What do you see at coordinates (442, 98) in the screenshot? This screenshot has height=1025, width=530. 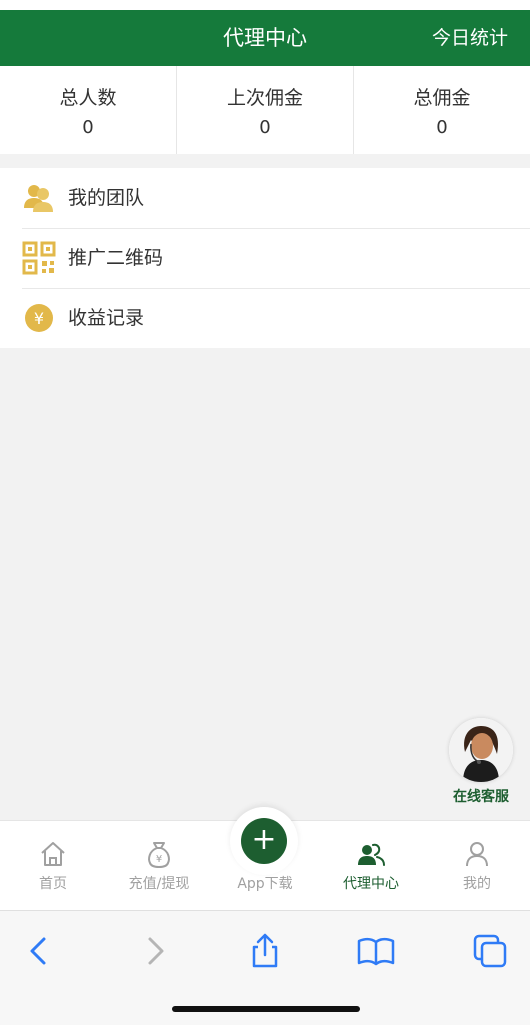 I see `stat-label: 总佣金` at bounding box center [442, 98].